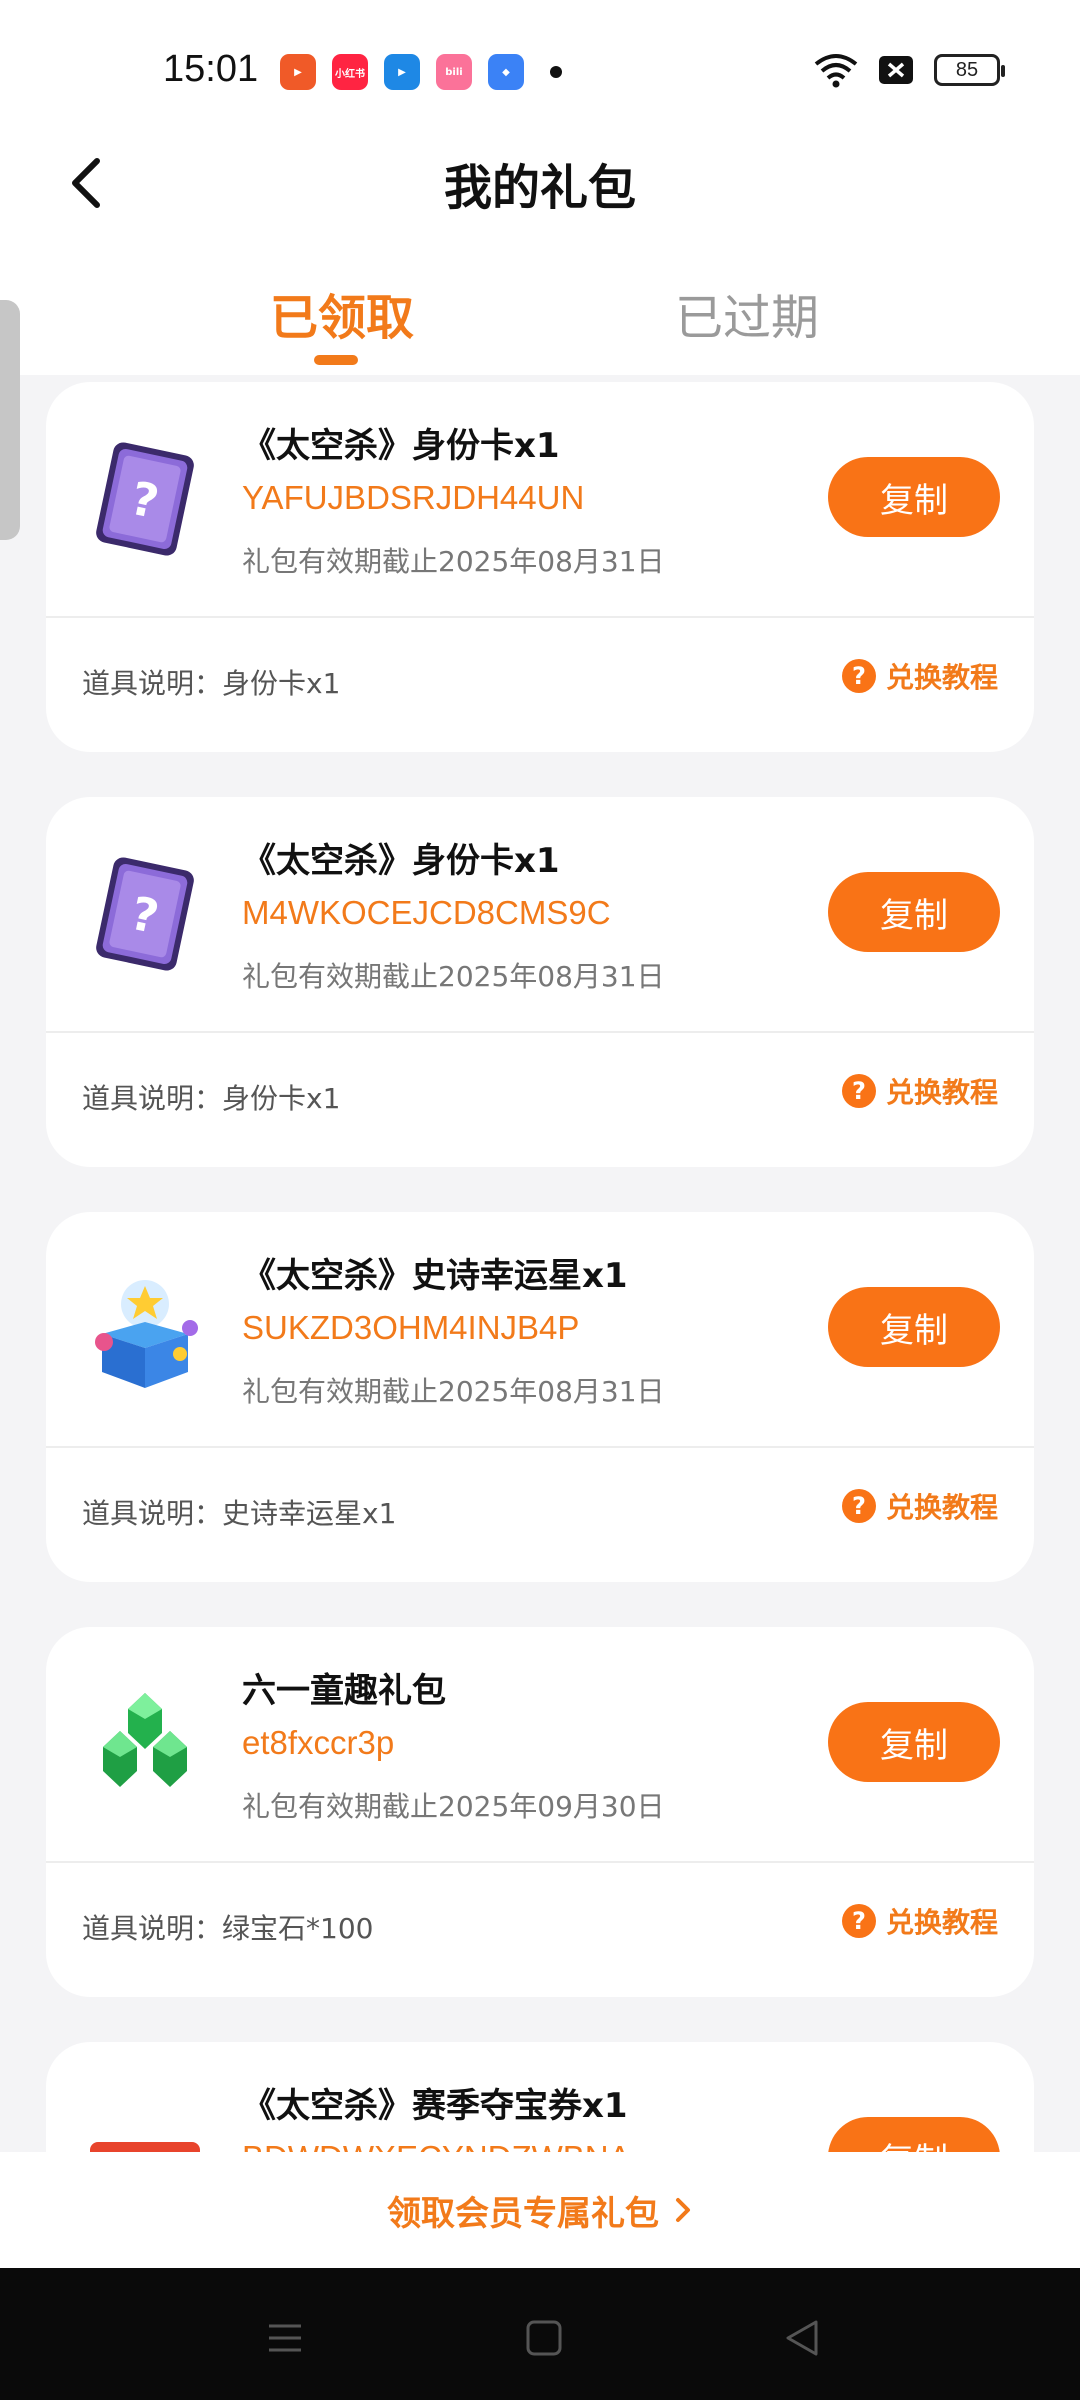 This screenshot has width=1080, height=2400. I want to click on gift-code: YAFUJBDSRJDH44UN, so click(413, 497).